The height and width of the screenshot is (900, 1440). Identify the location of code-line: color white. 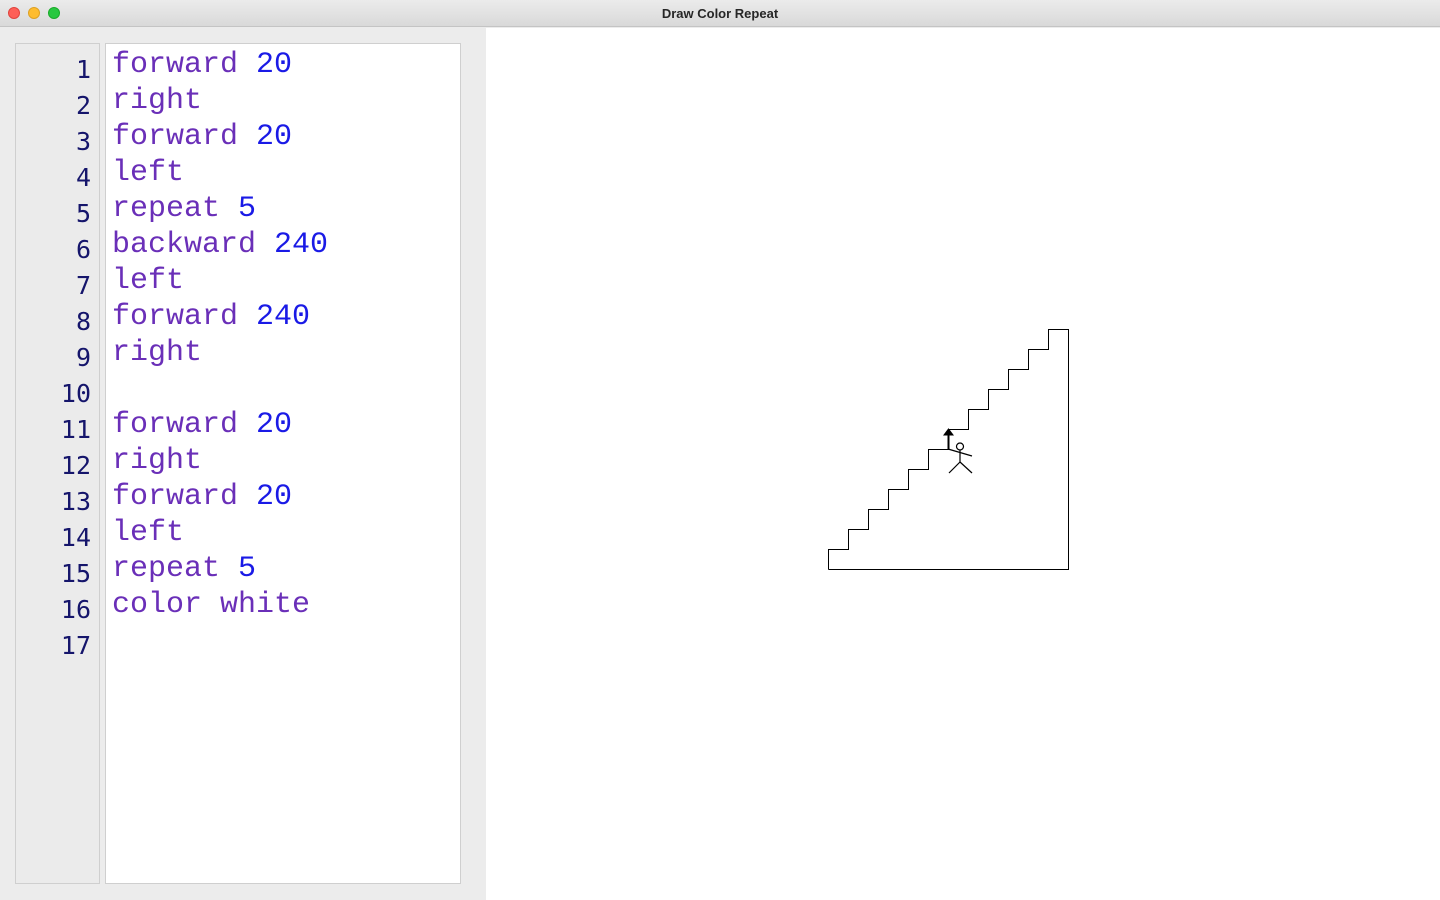
(211, 605).